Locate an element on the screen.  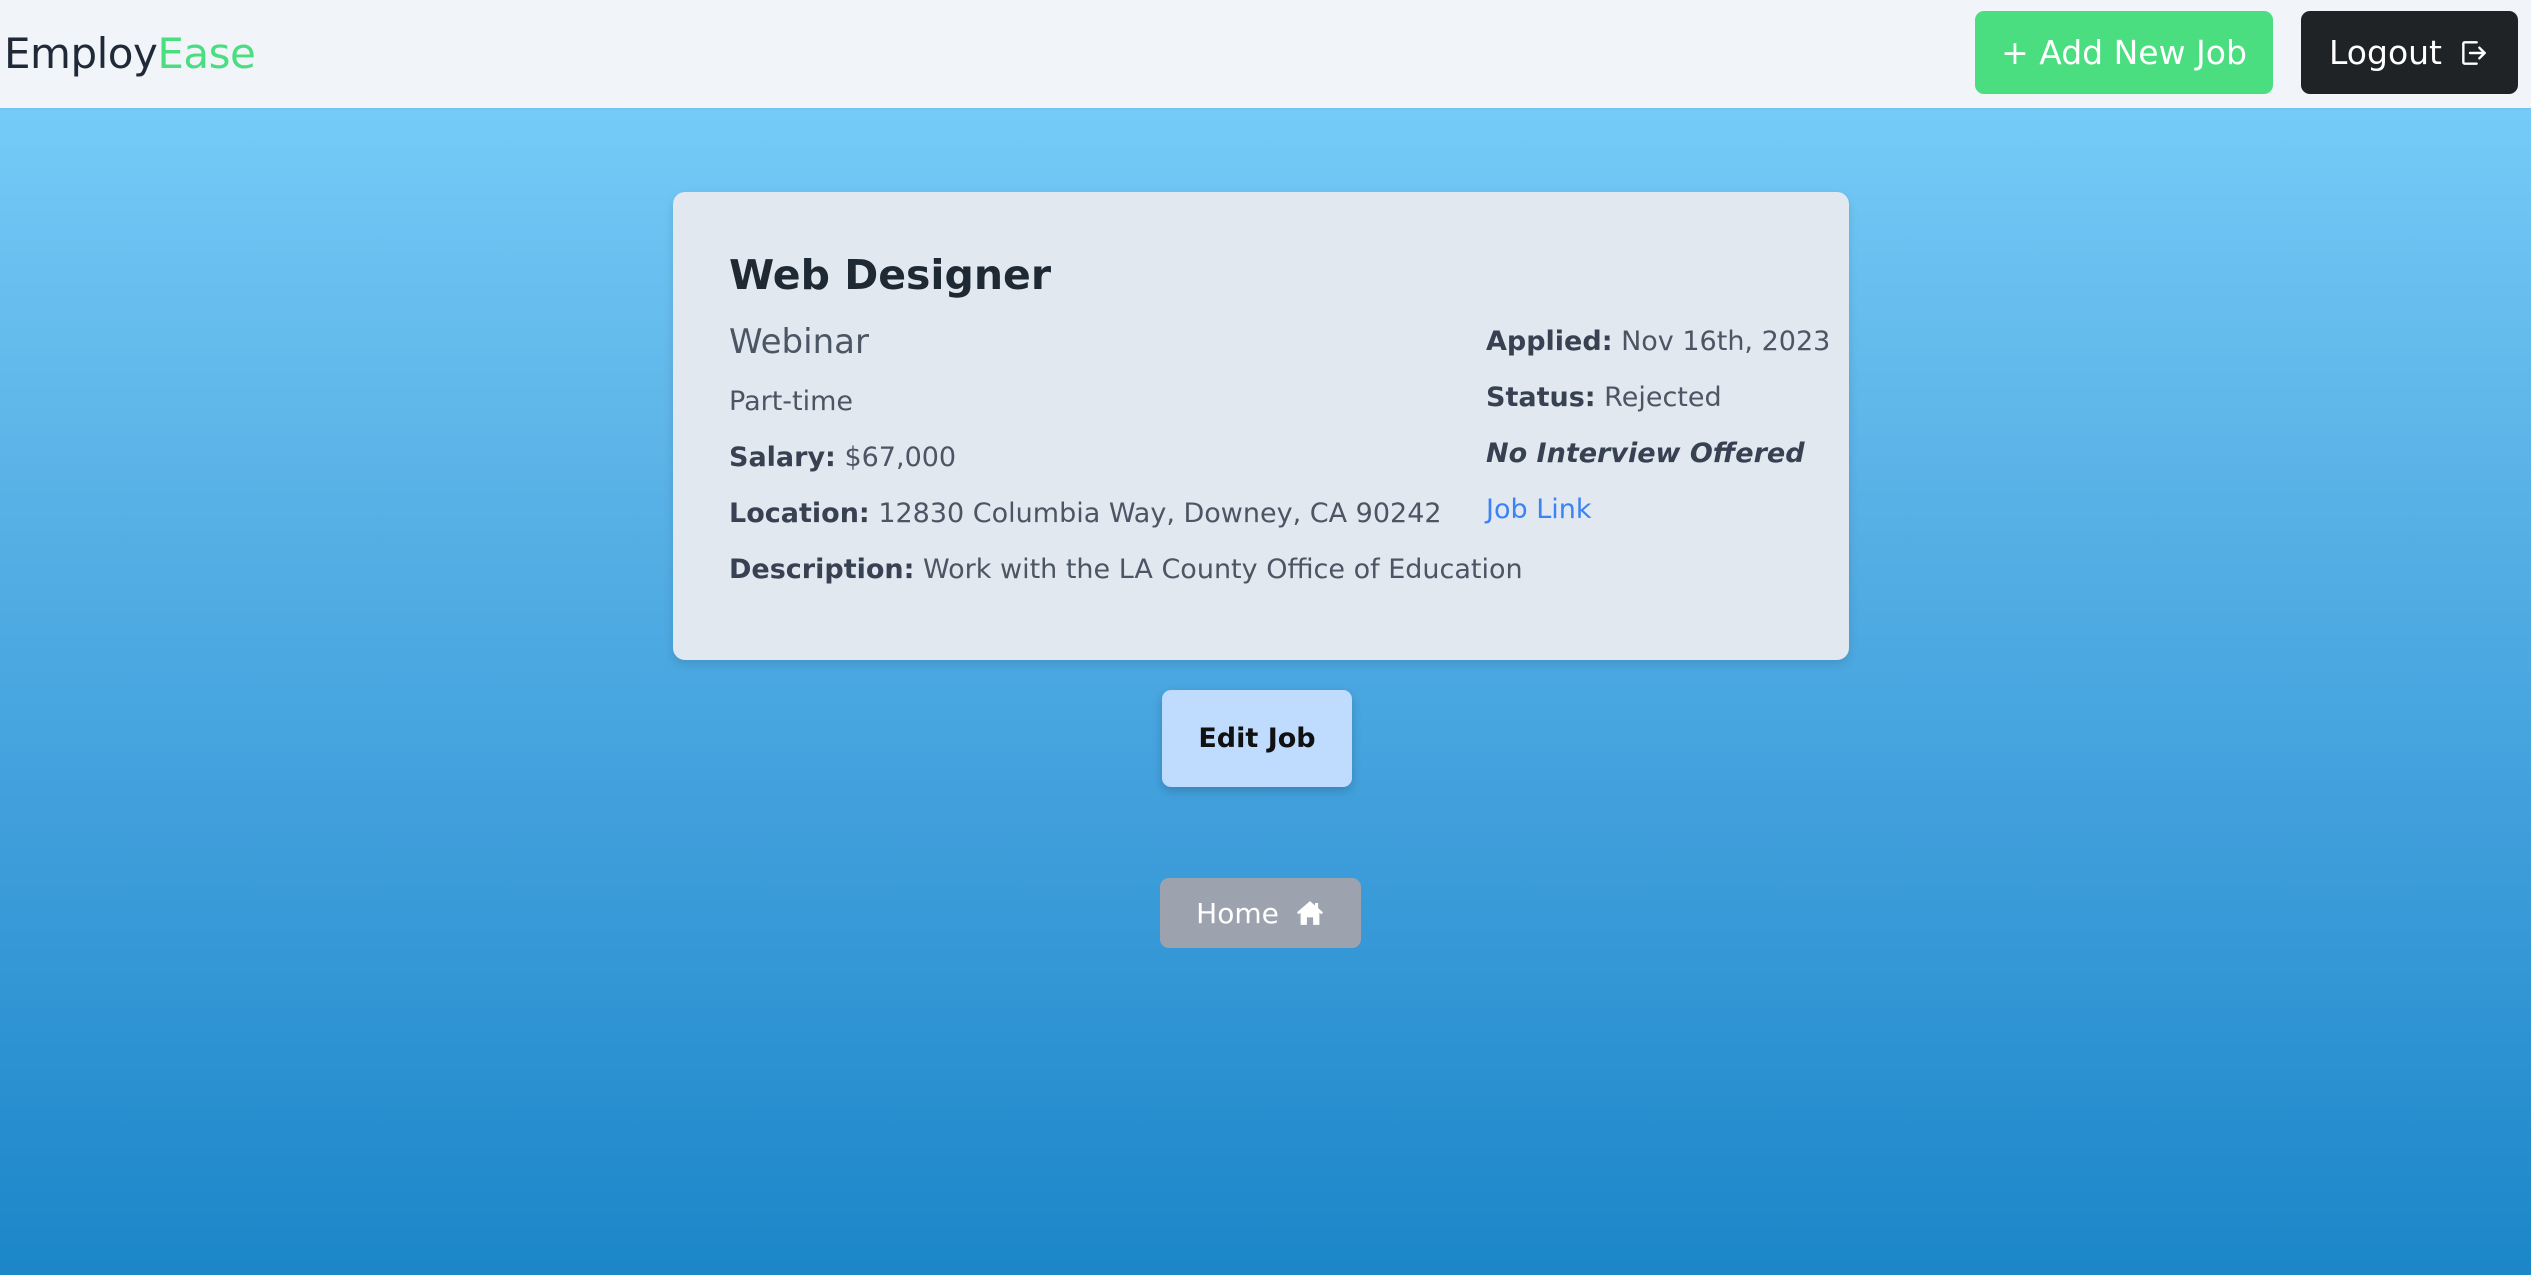
add-new-job-button: + Add New Job is located at coordinates (2124, 52).